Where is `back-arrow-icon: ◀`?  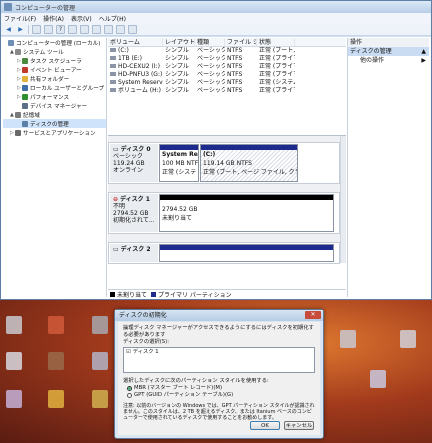
back-arrow-icon: ◀ is located at coordinates (8, 29).